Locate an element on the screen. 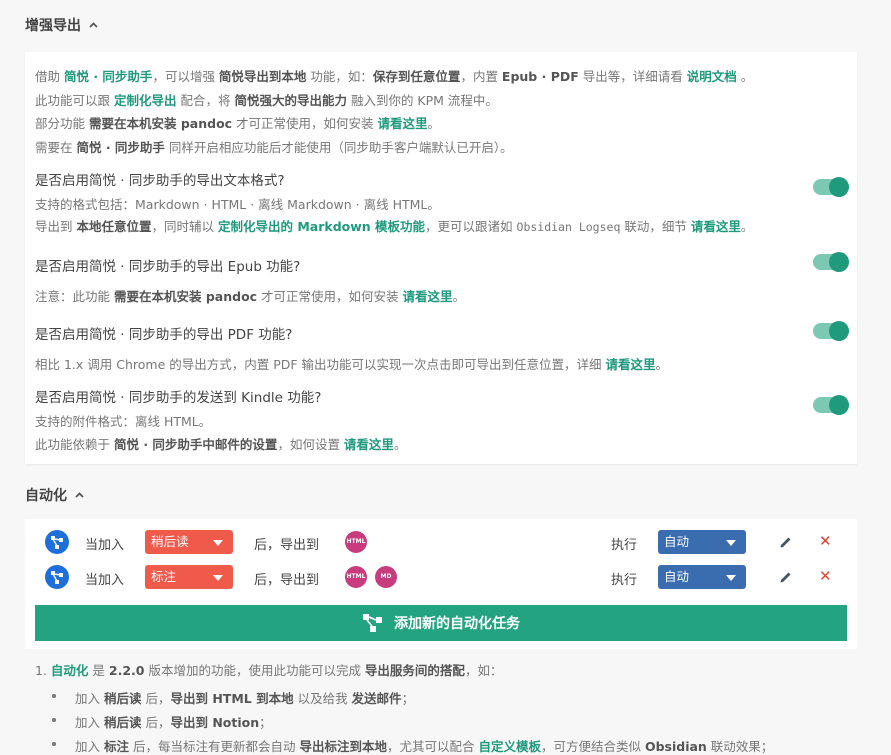  export-section-title: 增强导出 is located at coordinates (53, 26).